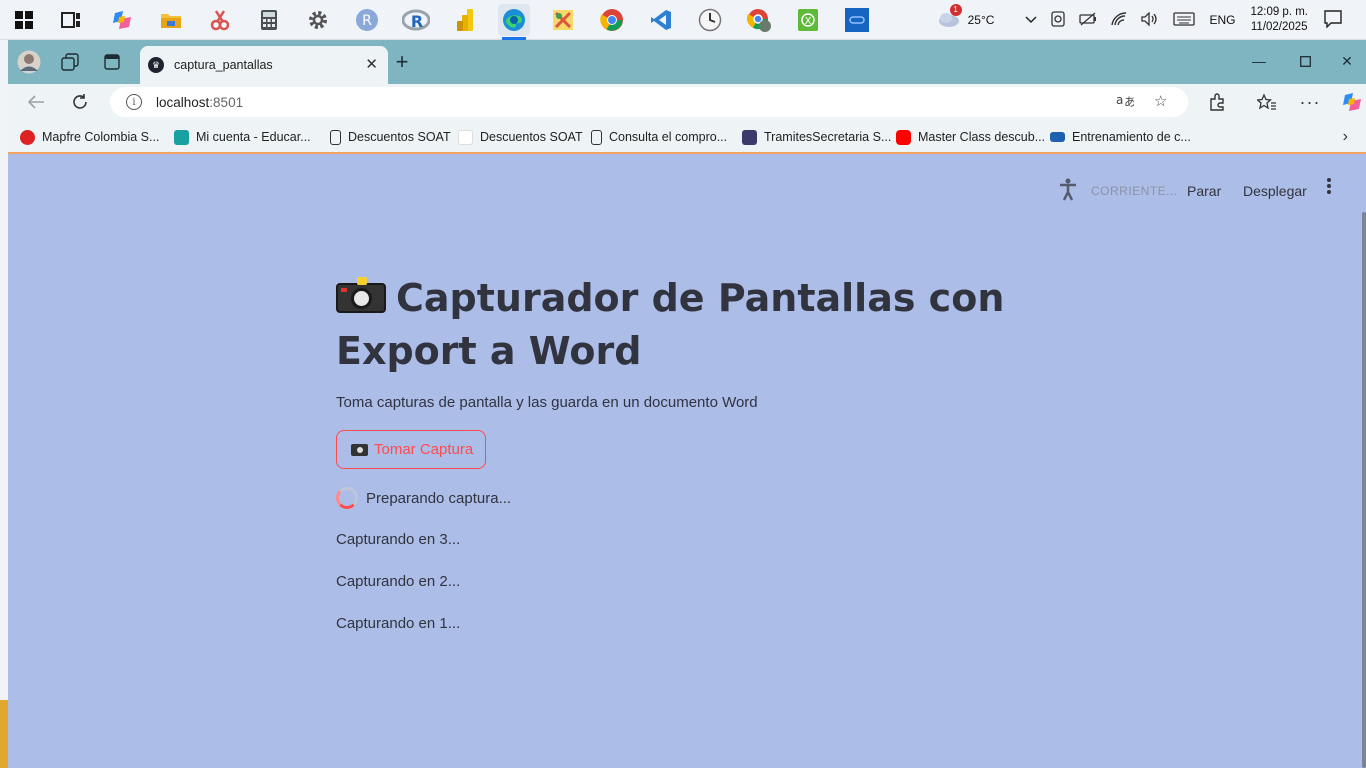 The width and height of the screenshot is (1366, 768). What do you see at coordinates (24, 20) in the screenshot?
I see `start-icon` at bounding box center [24, 20].